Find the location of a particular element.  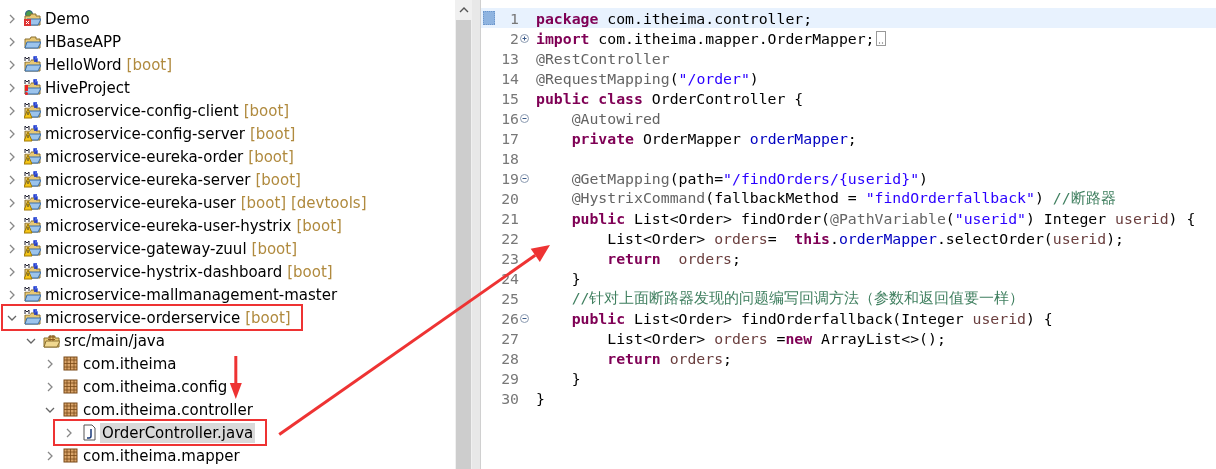

package-folder-icon is located at coordinates (51, 340).